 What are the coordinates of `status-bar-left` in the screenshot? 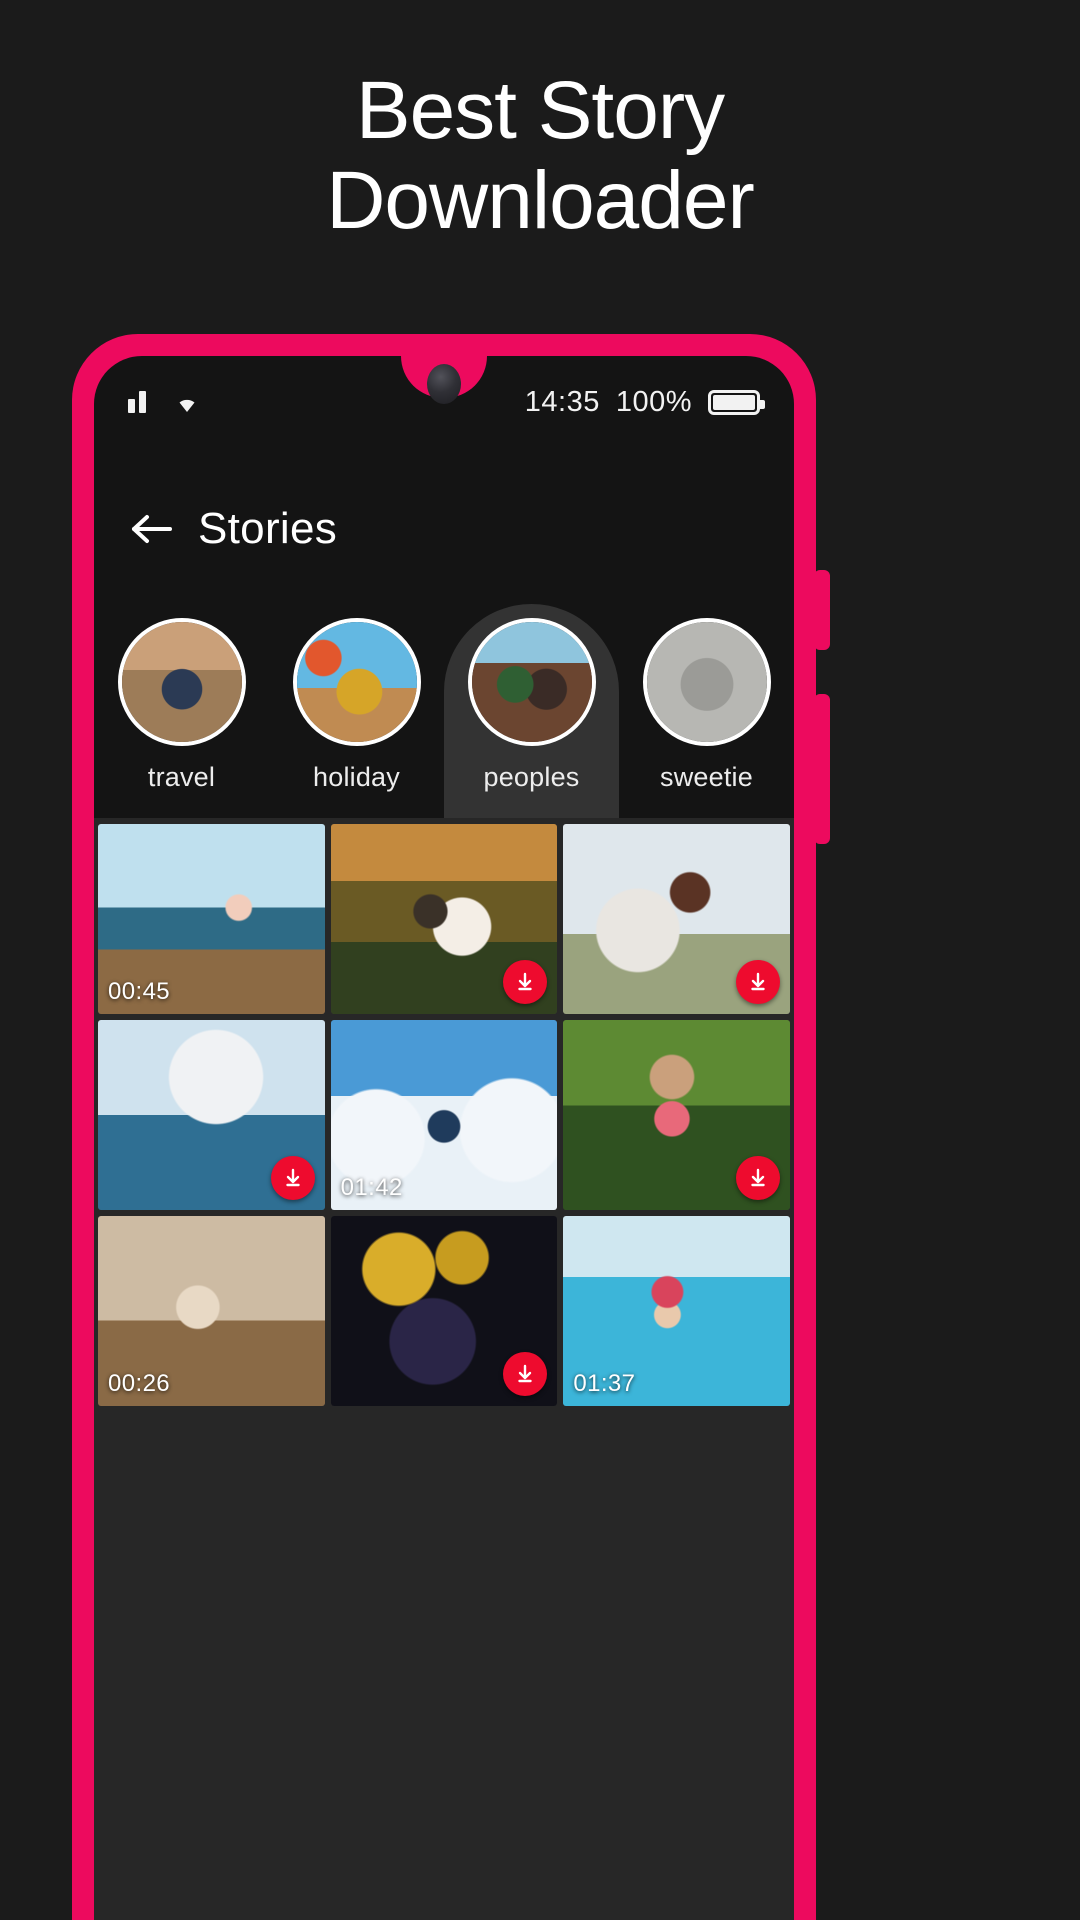 It's located at (165, 402).